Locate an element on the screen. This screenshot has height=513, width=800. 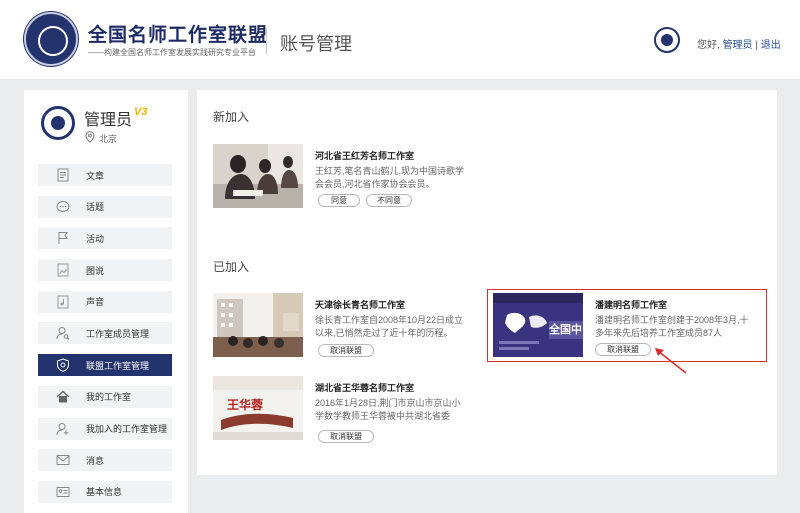
sidebar-item-label: 话题 is located at coordinates (95, 207).